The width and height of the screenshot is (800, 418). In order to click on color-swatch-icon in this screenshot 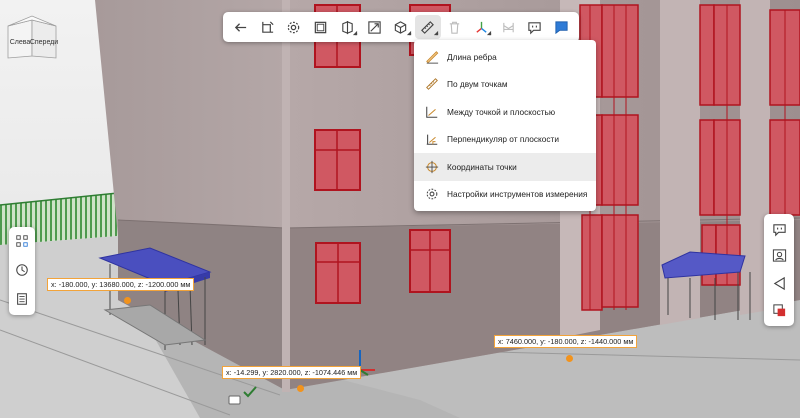, I will do `click(778, 309)`.